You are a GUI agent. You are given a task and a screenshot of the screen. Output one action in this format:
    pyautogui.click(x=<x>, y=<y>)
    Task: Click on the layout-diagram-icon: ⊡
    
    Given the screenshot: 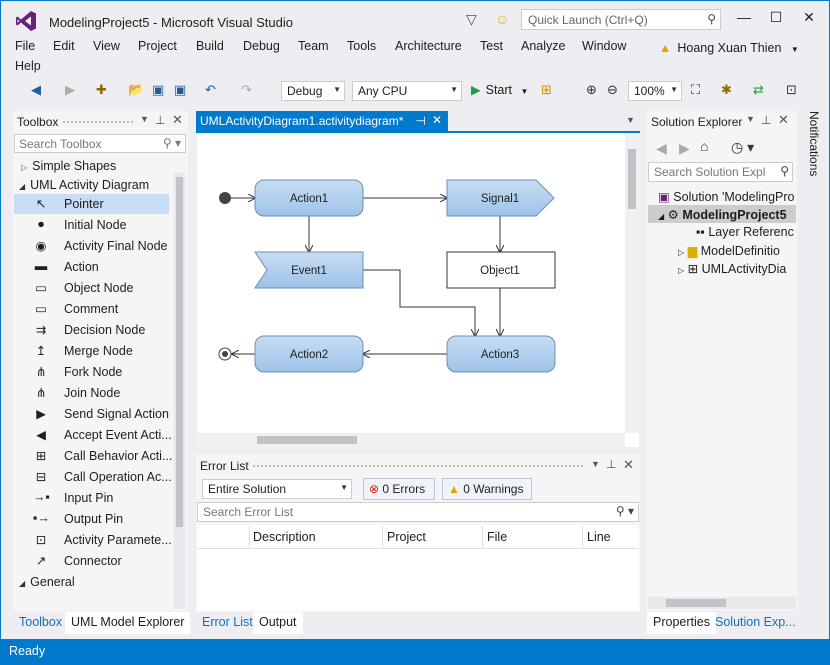 What is the action you would take?
    pyautogui.click(x=791, y=90)
    